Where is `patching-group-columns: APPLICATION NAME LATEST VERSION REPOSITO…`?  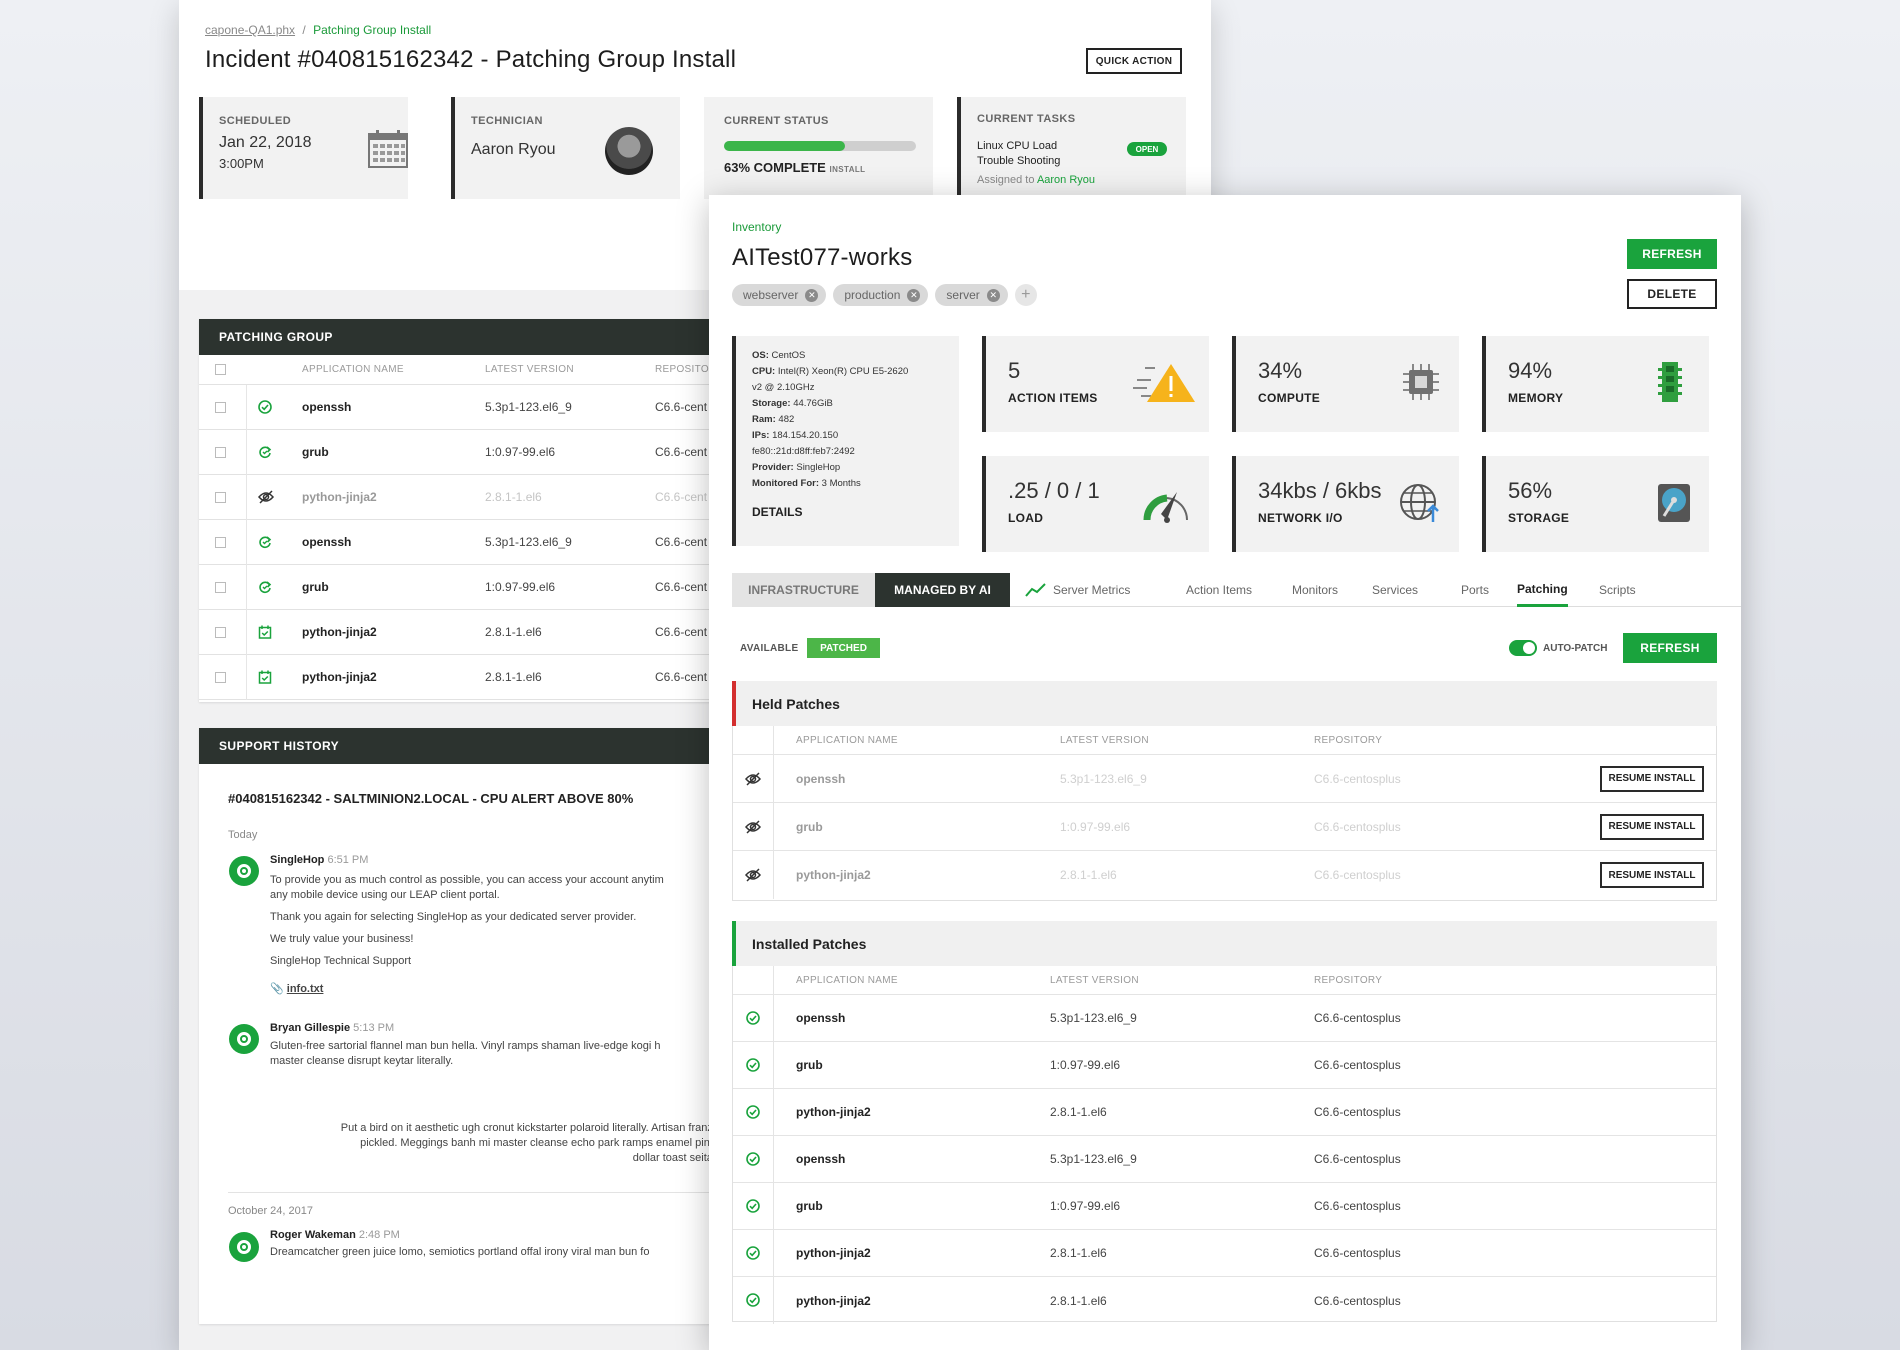
patching-group-columns: APPLICATION NAME LATEST VERSION REPOSITO… is located at coordinates (459, 370).